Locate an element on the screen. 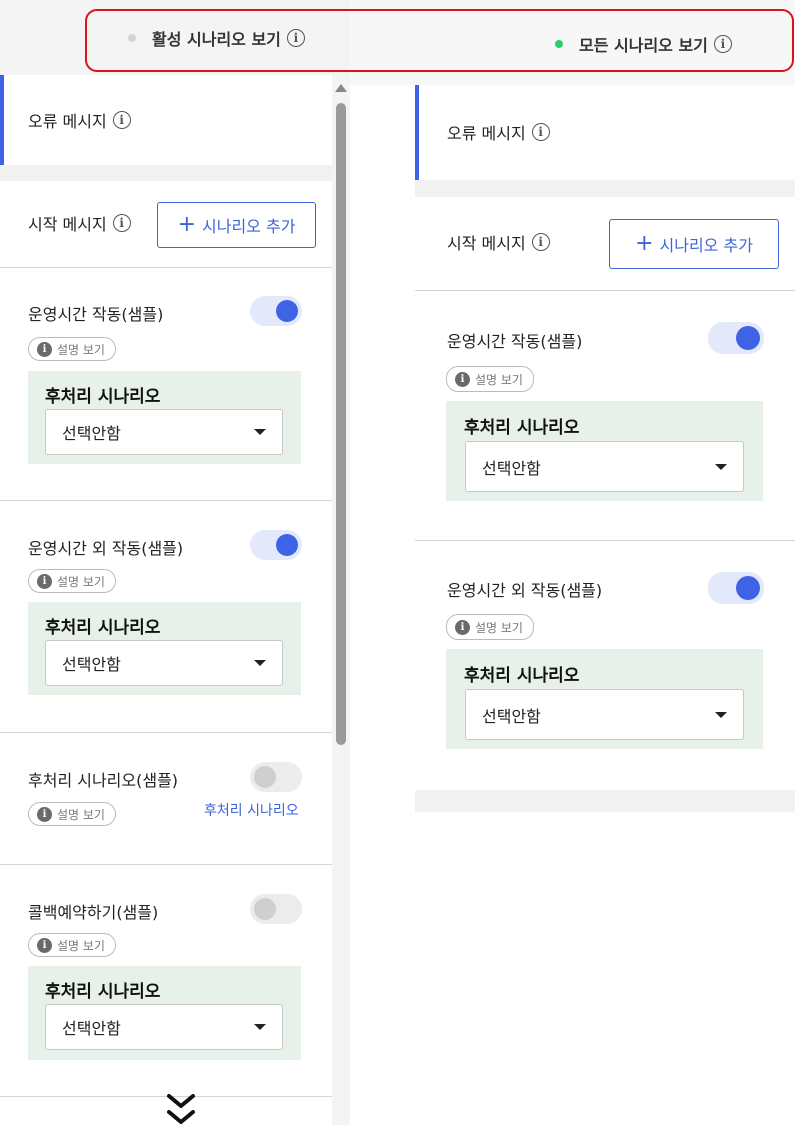 The height and width of the screenshot is (1125, 795). active-scenarios-option: 활성 시나리오 보기 i is located at coordinates (216, 38).